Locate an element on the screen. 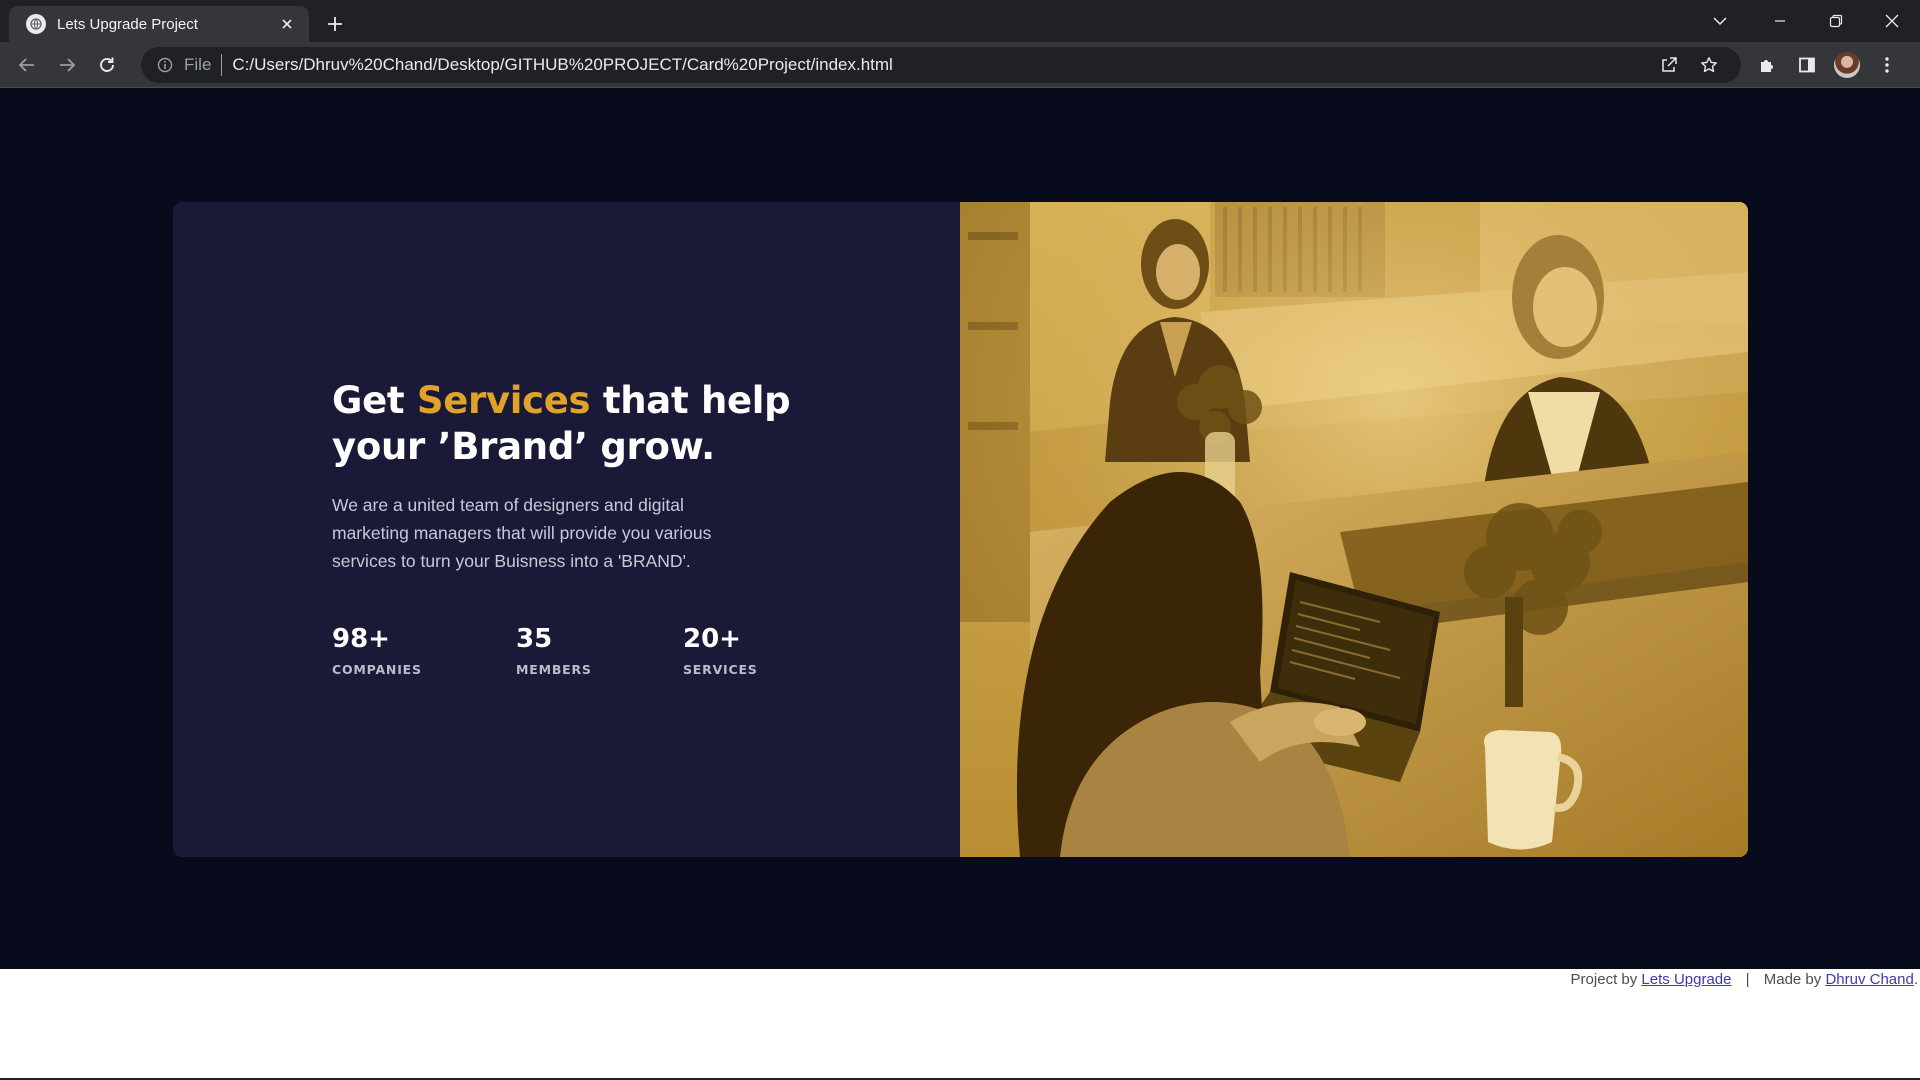 The width and height of the screenshot is (1920, 1080). tab-search-chevron-icon is located at coordinates (1720, 21).